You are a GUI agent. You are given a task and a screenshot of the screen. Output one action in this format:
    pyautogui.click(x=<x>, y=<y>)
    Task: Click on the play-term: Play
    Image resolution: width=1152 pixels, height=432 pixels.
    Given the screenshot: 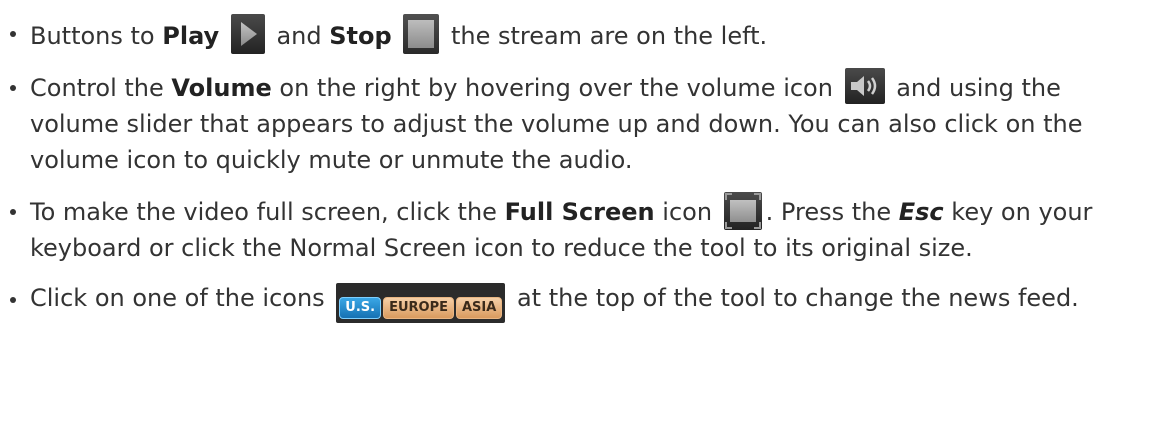 What is the action you would take?
    pyautogui.click(x=191, y=36)
    